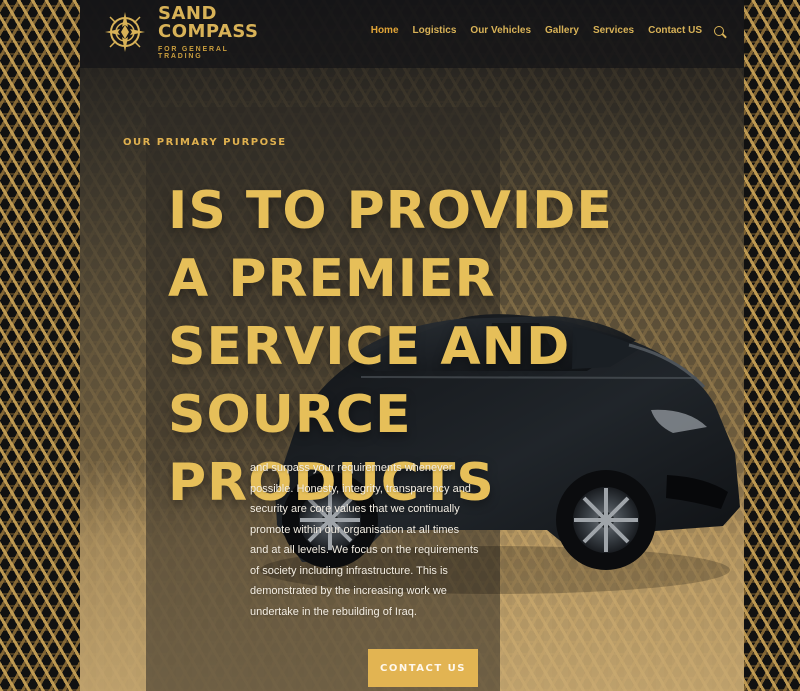  I want to click on search-icon, so click(719, 30).